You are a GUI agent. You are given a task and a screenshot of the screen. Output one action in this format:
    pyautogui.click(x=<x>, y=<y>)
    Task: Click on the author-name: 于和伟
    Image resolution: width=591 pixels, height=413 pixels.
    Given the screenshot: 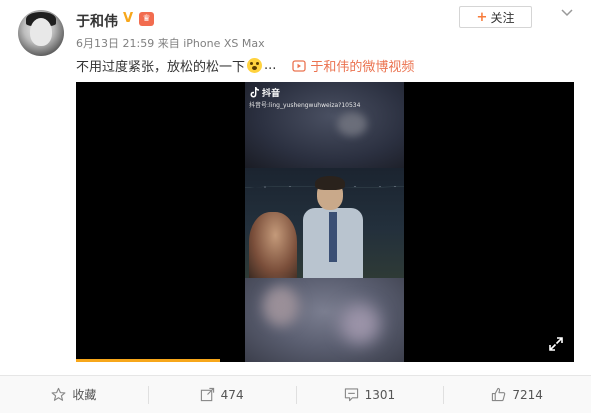 What is the action you would take?
    pyautogui.click(x=97, y=21)
    